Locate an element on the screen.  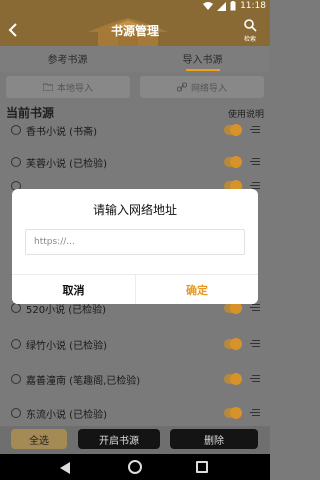
network-import-label: 网络导入 is located at coordinates (208, 88).